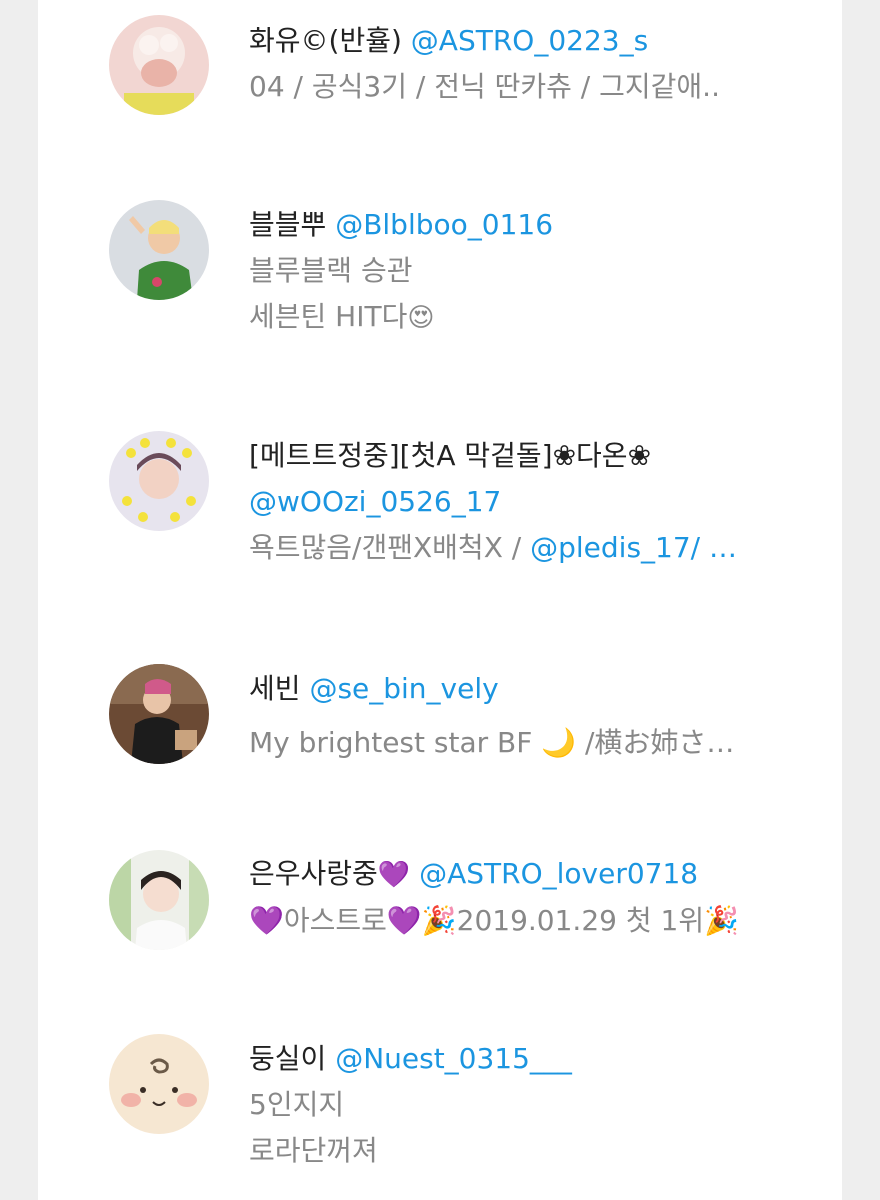  I want to click on user-handle: @Blblboo_0116, so click(444, 224).